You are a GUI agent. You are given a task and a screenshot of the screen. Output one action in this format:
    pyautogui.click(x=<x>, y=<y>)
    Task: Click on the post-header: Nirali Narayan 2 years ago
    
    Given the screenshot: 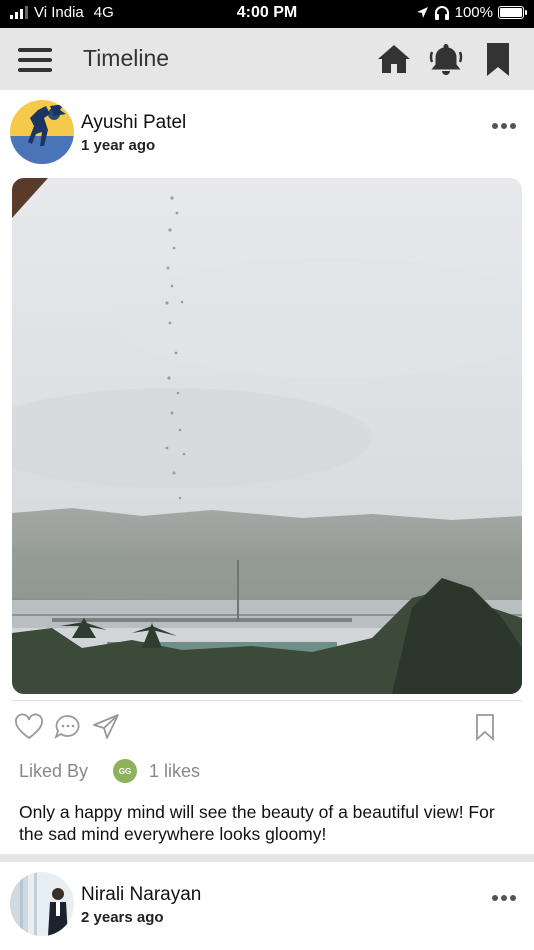 What is the action you would take?
    pyautogui.click(x=267, y=906)
    